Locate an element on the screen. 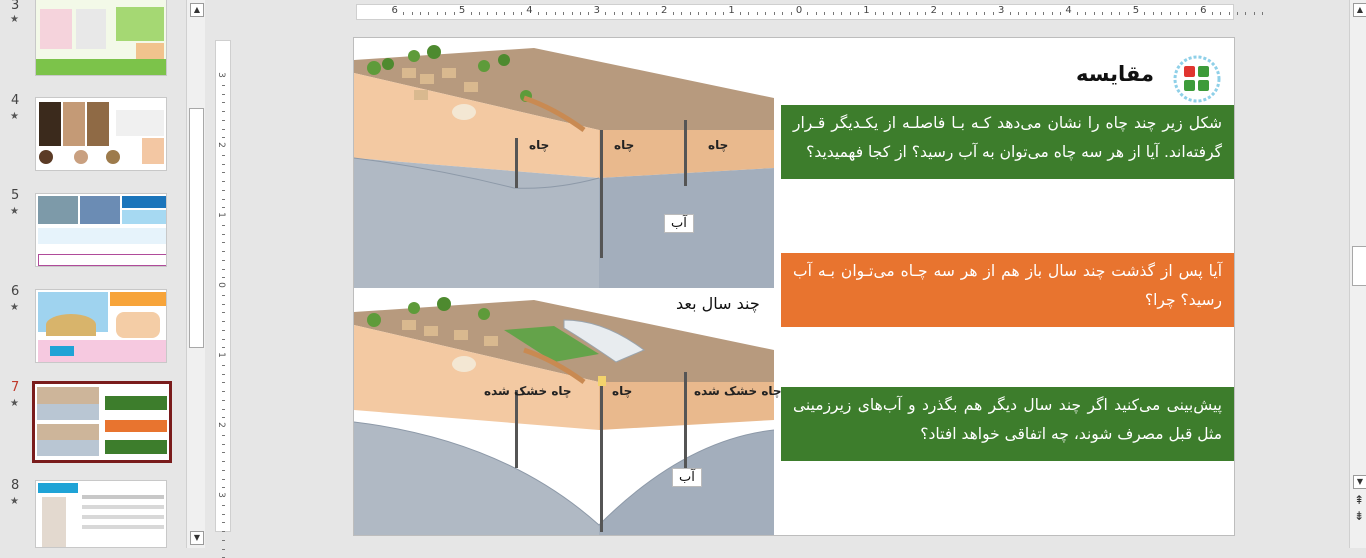 This screenshot has width=1366, height=558. thumbnail-number: 5 is located at coordinates (15, 195).